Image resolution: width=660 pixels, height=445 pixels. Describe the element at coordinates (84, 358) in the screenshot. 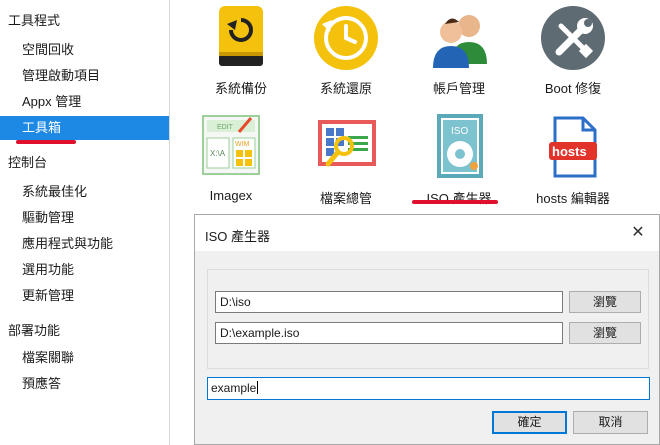

I see `sidebar-item-file-assoc: 檔案關聯` at that location.